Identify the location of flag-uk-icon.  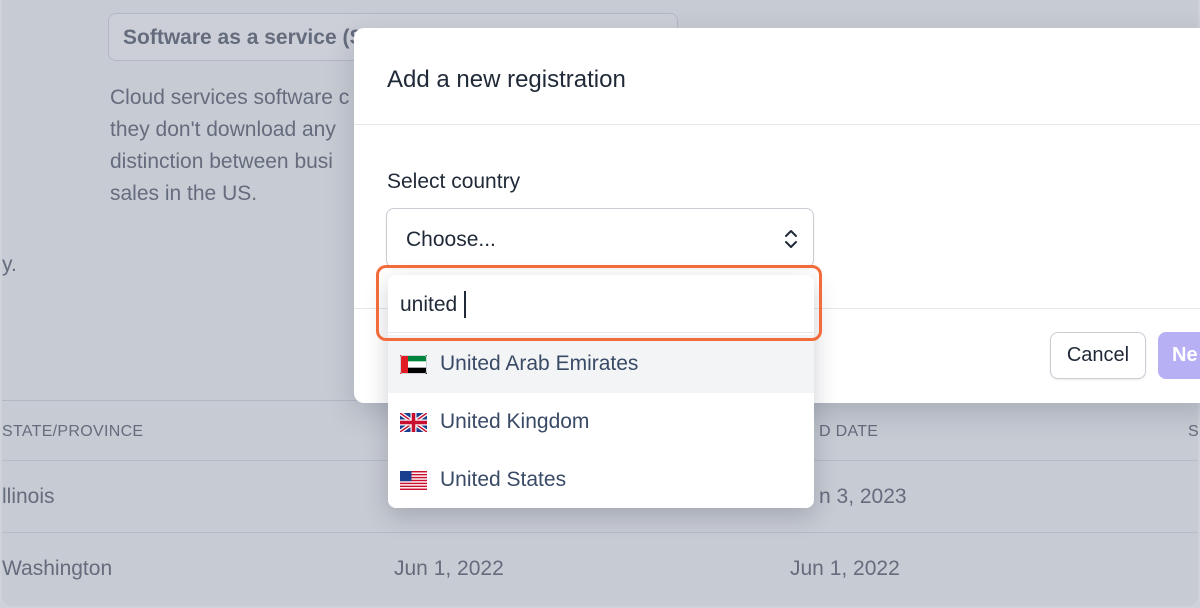
(413, 422).